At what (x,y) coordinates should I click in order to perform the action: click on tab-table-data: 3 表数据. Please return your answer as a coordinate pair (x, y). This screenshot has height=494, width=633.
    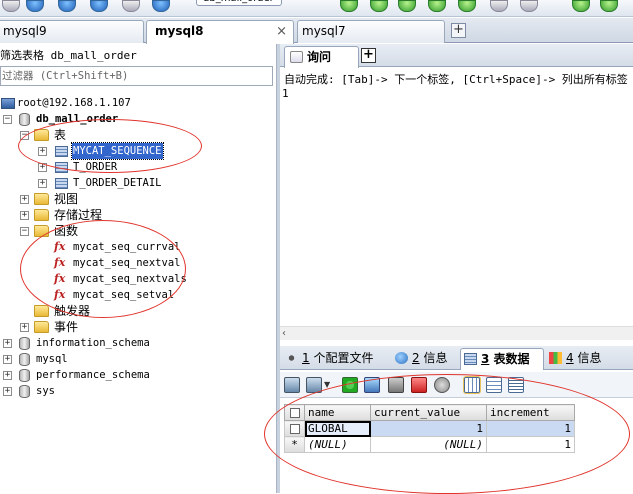
    Looking at the image, I should click on (502, 359).